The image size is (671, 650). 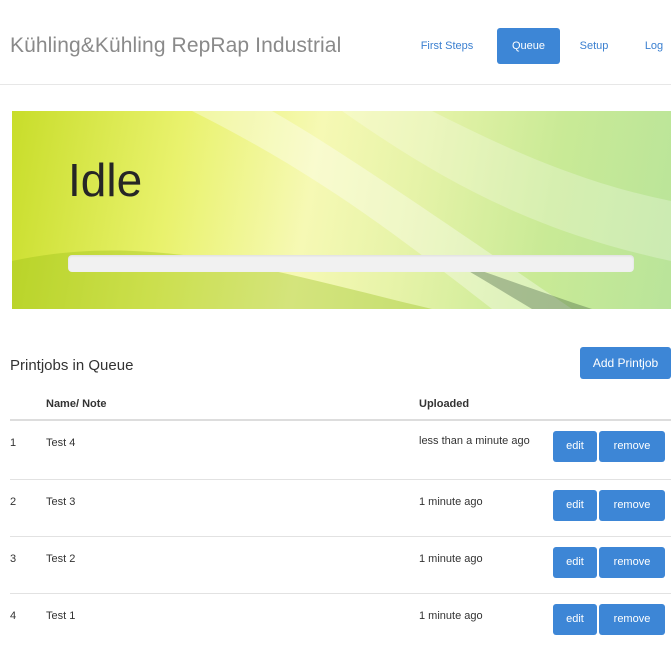 I want to click on column-header-uploaded: Uploaded, so click(x=486, y=404).